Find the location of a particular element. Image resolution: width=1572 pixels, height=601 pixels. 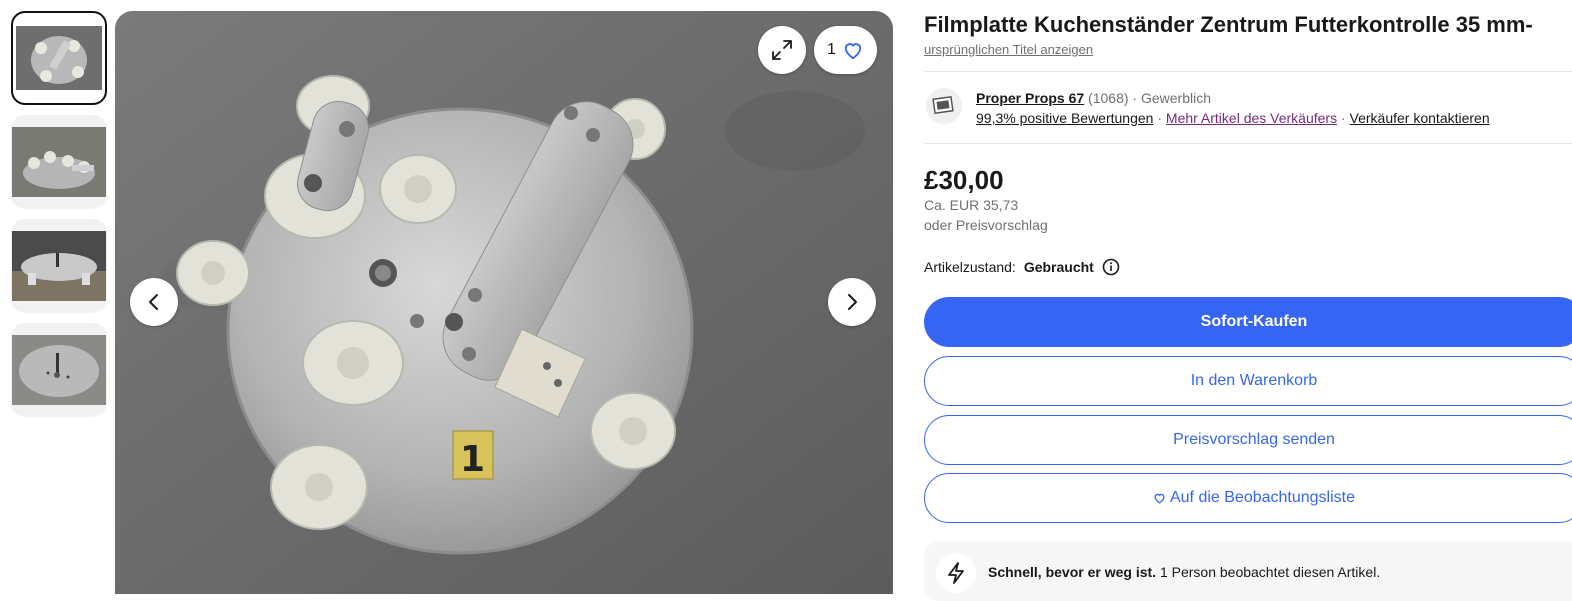

urgency-text: 1 Person beobachtet diesen Artikel. is located at coordinates (1268, 572).